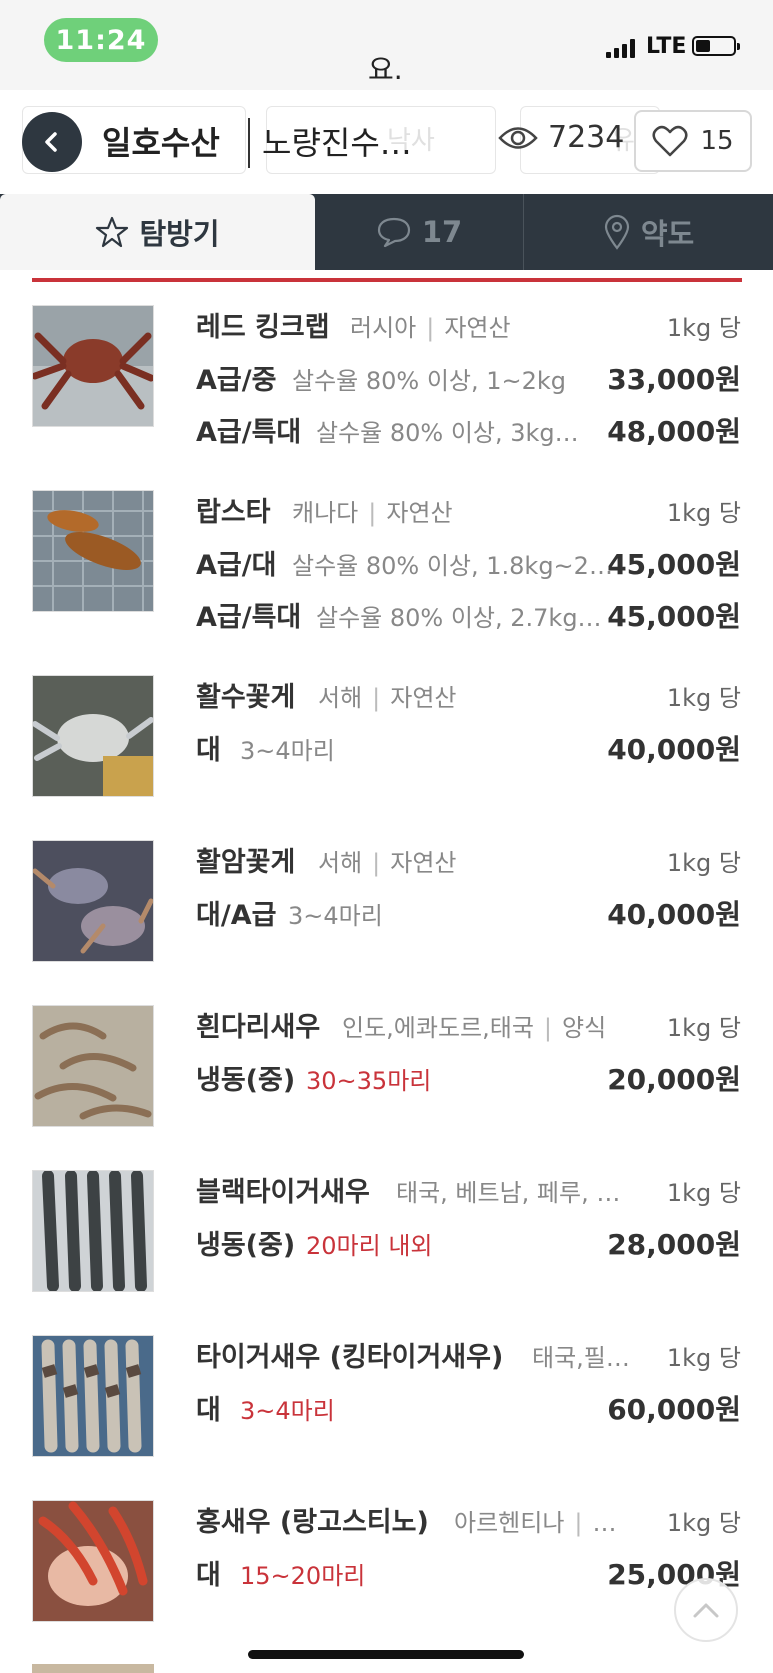  What do you see at coordinates (670, 141) in the screenshot?
I see `heart-icon` at bounding box center [670, 141].